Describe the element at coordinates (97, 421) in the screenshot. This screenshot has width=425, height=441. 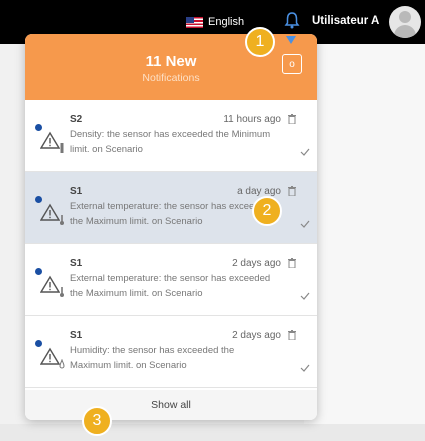
I see `callout-badge-3: 3` at that location.